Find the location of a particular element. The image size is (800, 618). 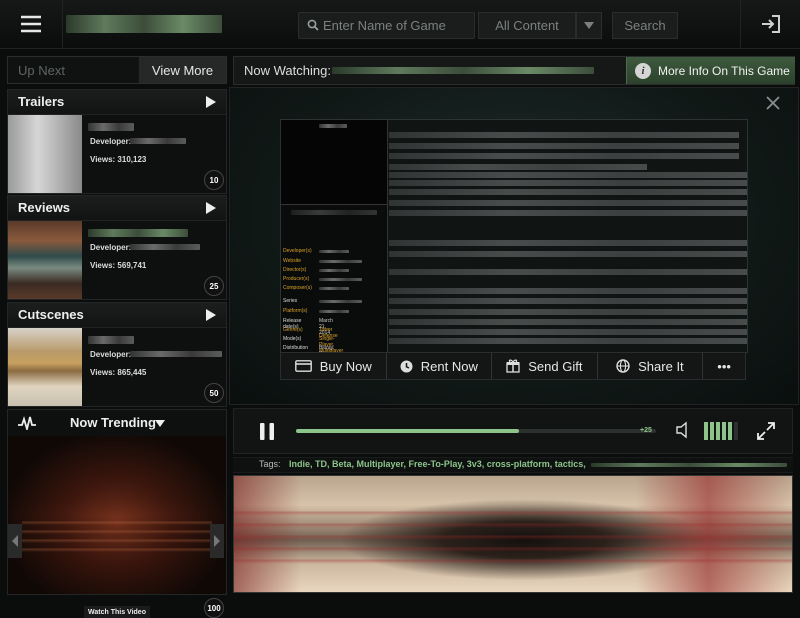

now-watching-bar: Now Watching: i More Info On This Game is located at coordinates (514, 70).